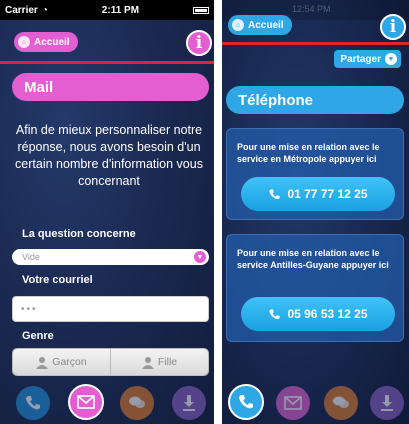  Describe the element at coordinates (311, 9) in the screenshot. I see `status-time: 12:54 PM` at that location.